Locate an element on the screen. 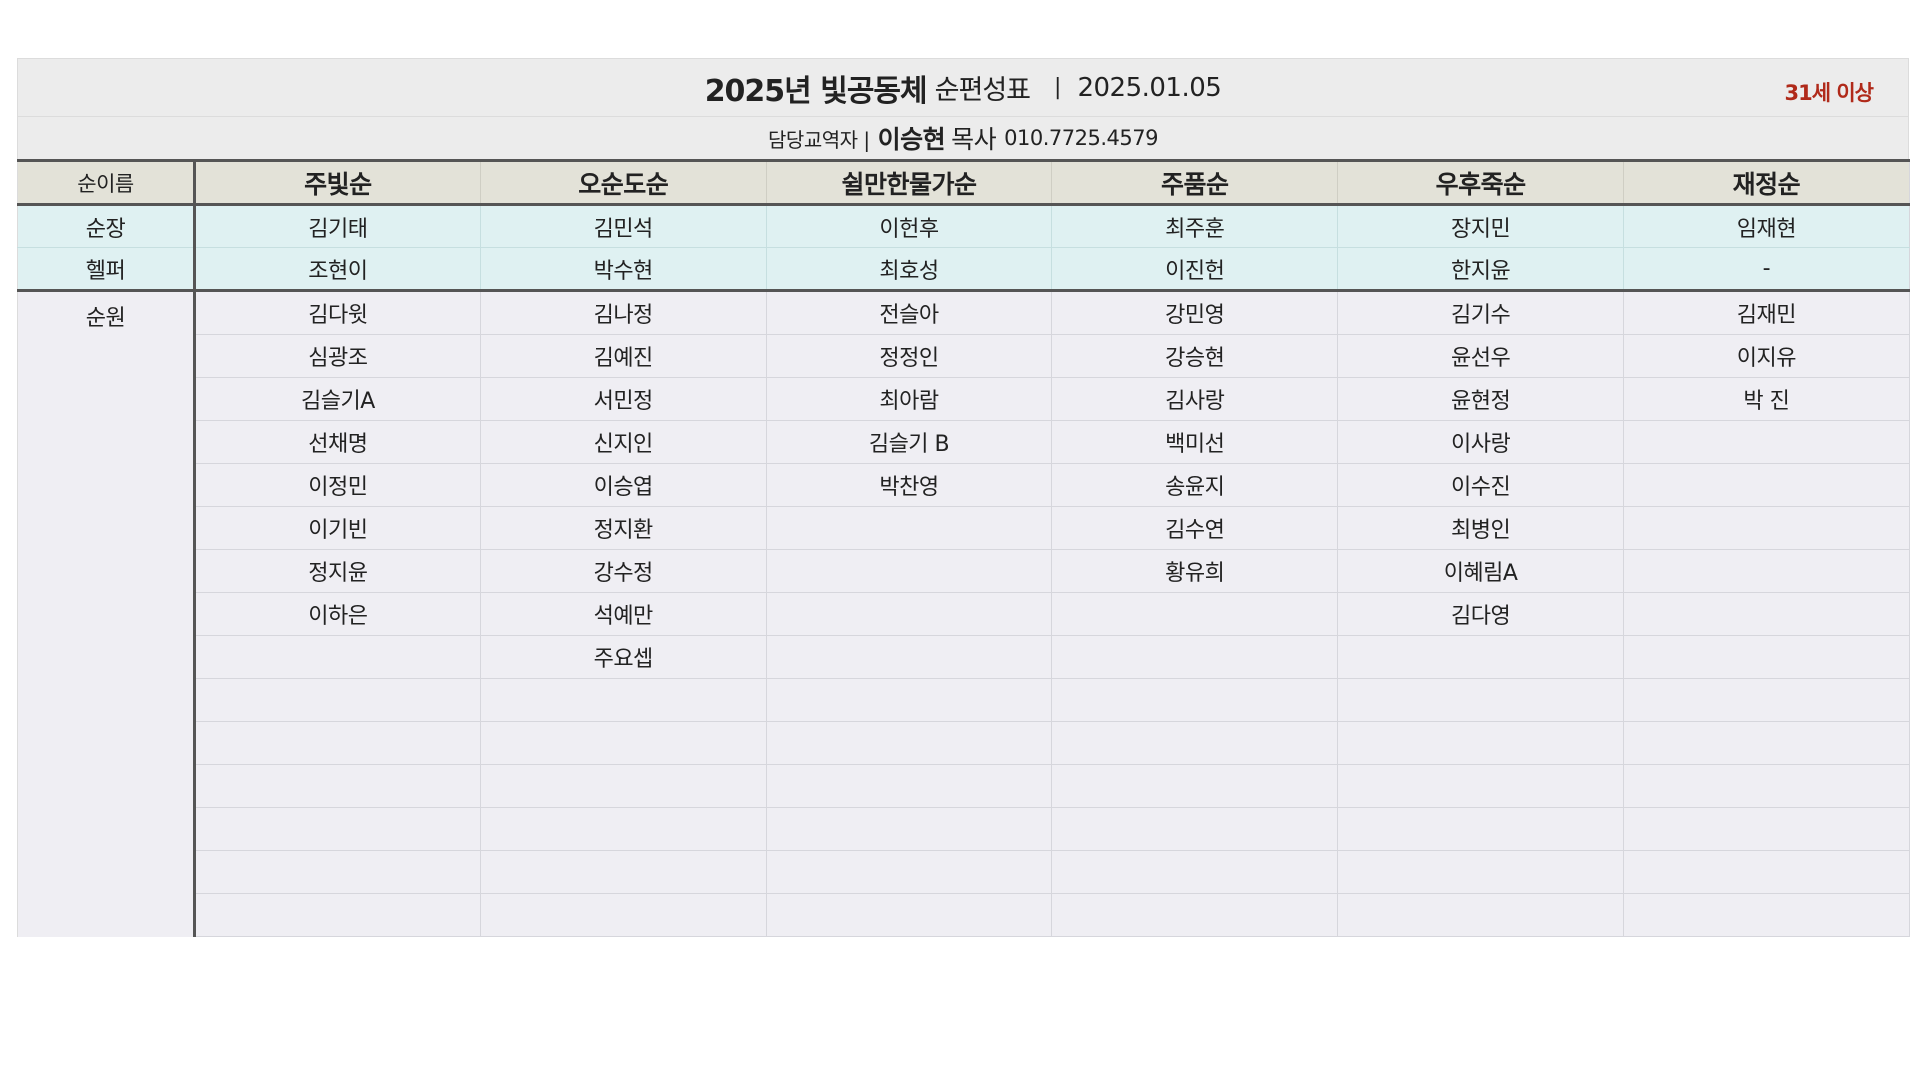 This screenshot has width=1920, height=1080. table-cell: 김기수 is located at coordinates (1480, 312).